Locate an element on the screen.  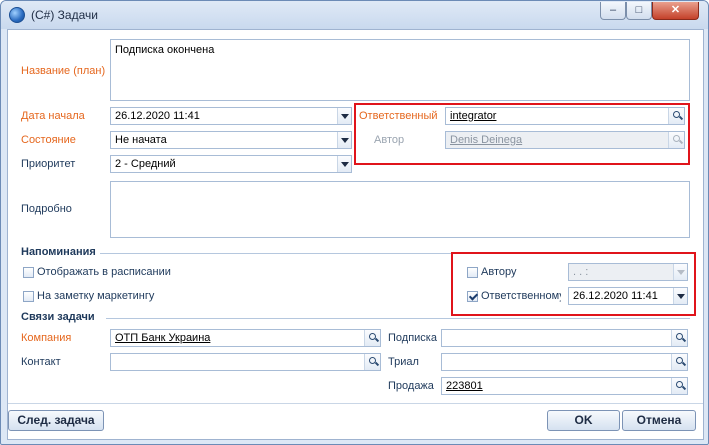
state-value: Не начата is located at coordinates (141, 140).